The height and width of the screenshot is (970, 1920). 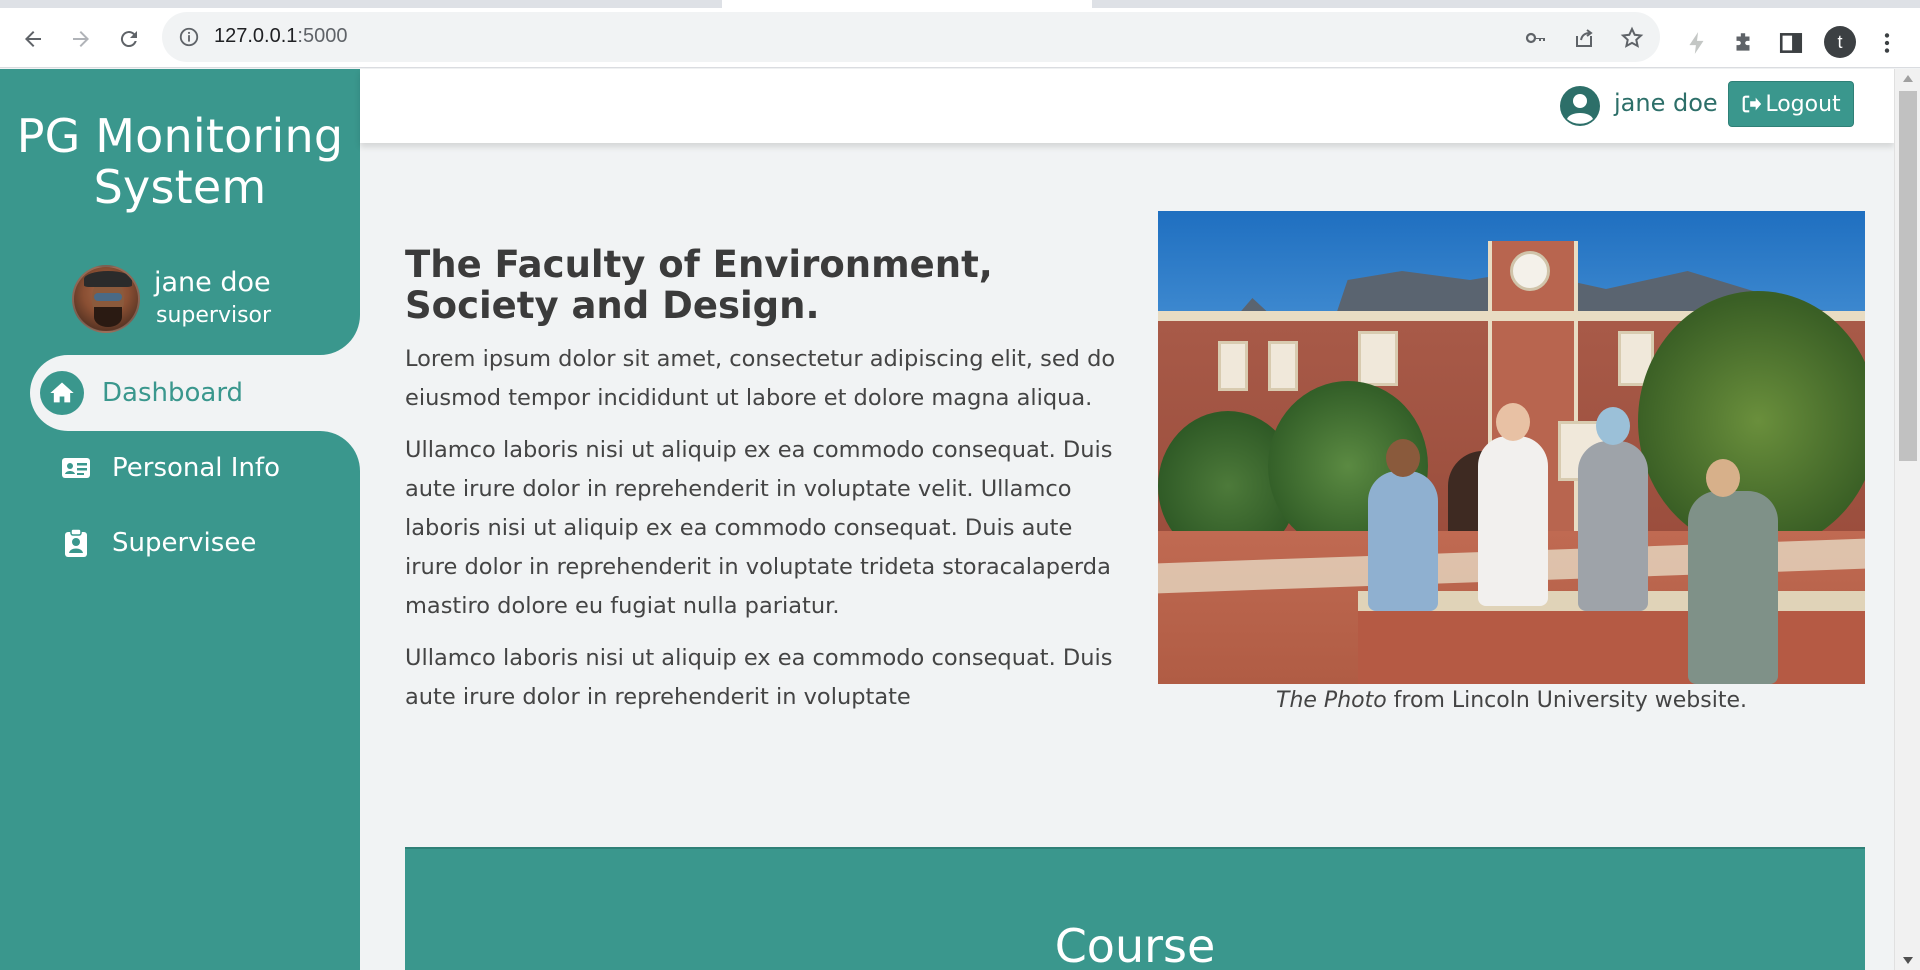 What do you see at coordinates (184, 543) in the screenshot?
I see `sidebar-item-label: Supervisee` at bounding box center [184, 543].